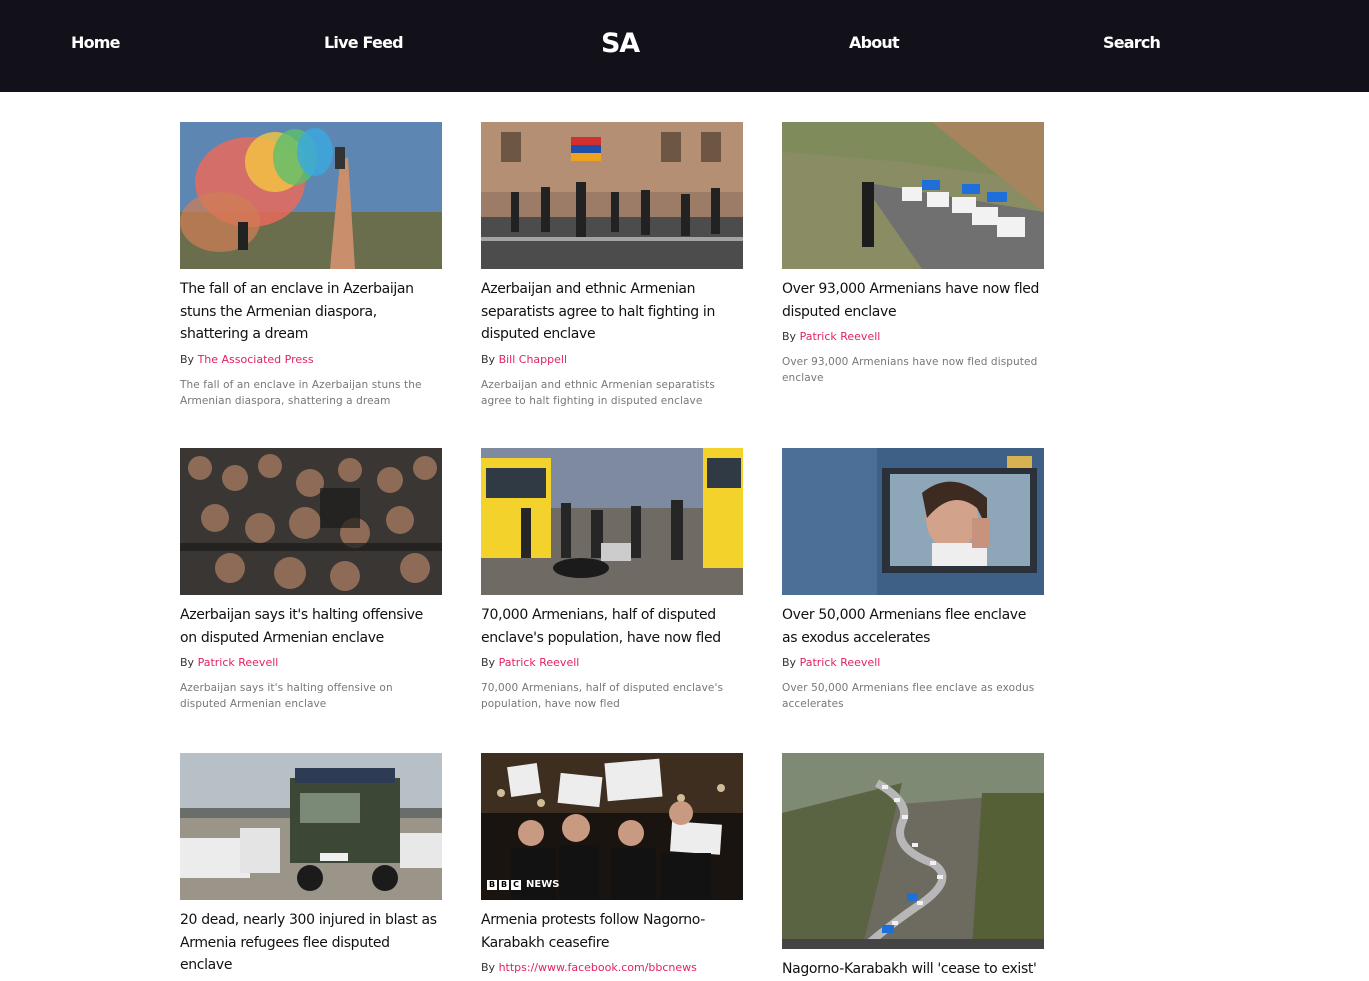  What do you see at coordinates (533, 359) in the screenshot?
I see `article-author-link: Bill Chappell` at bounding box center [533, 359].